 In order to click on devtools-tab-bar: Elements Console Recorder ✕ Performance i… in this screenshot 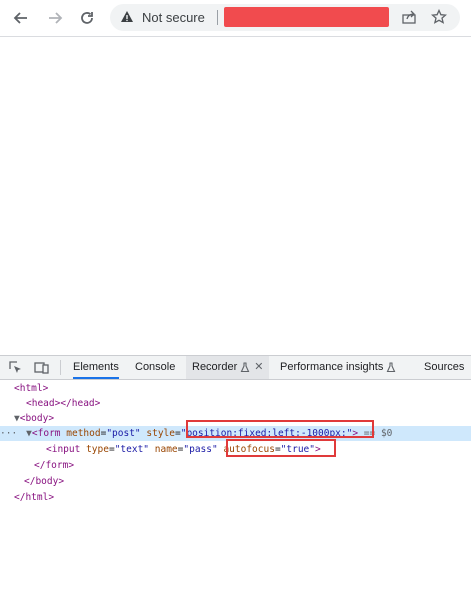, I will do `click(235, 367)`.